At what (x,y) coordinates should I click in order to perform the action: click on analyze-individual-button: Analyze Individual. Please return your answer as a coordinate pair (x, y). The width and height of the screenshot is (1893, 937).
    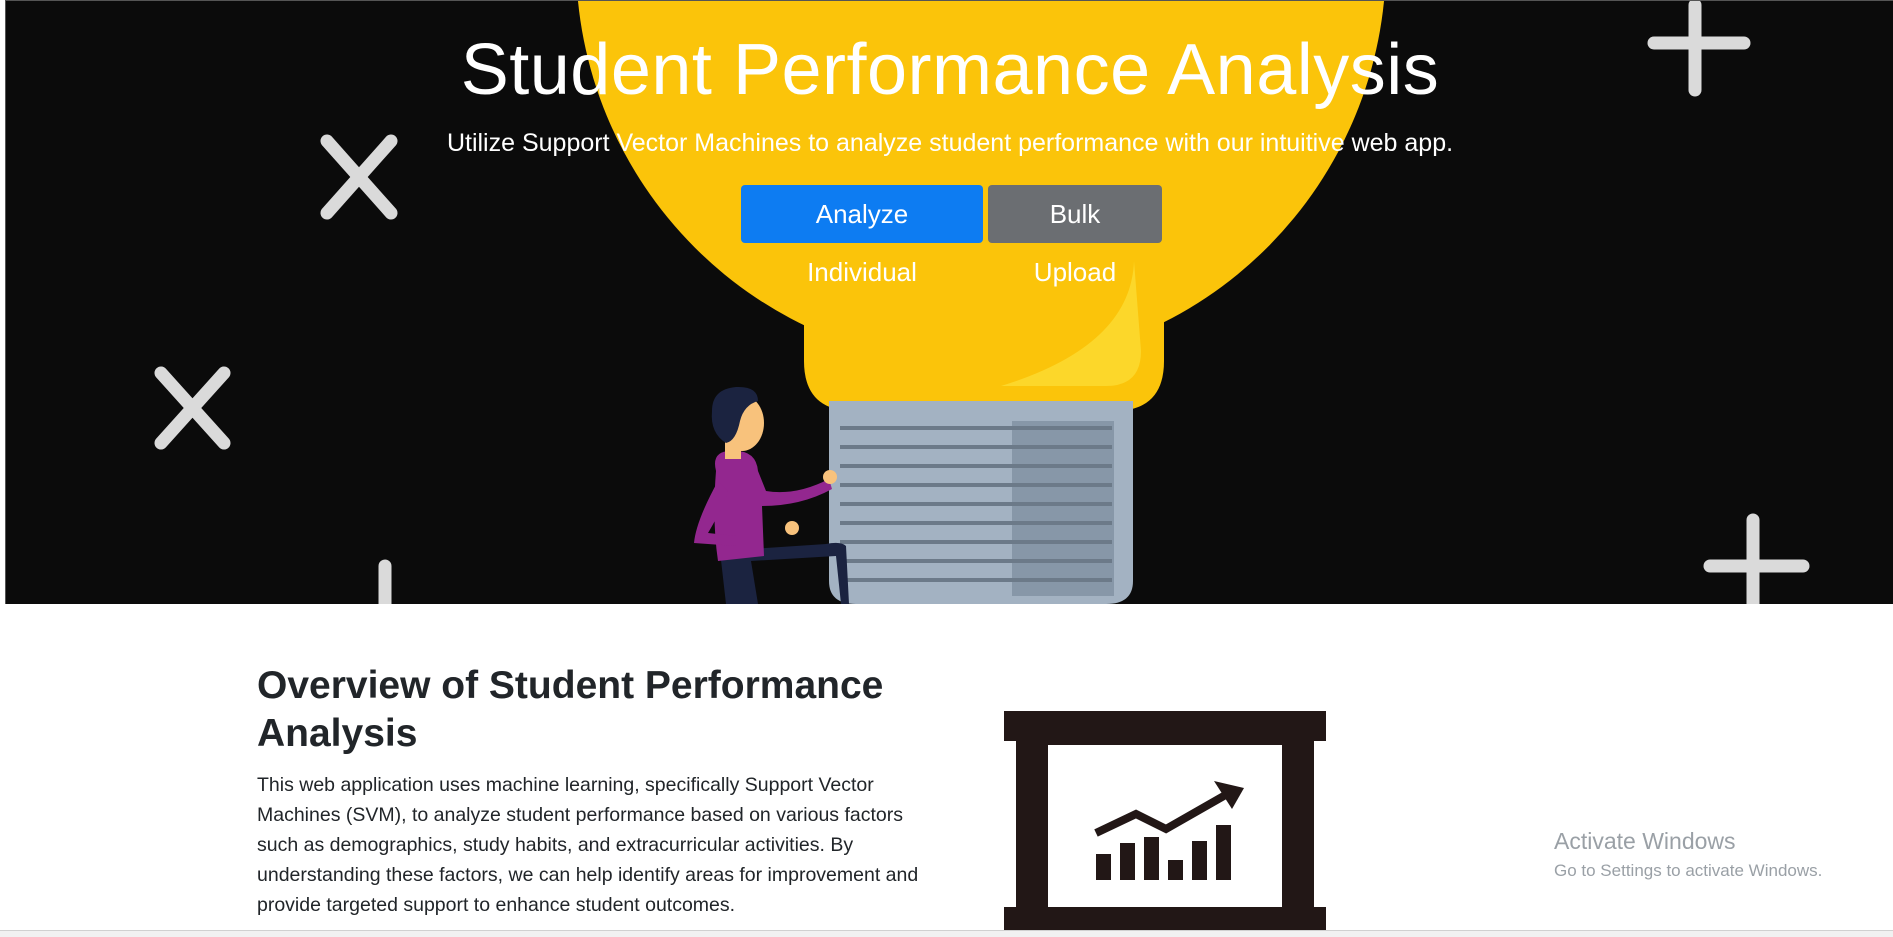
    Looking at the image, I should click on (862, 236).